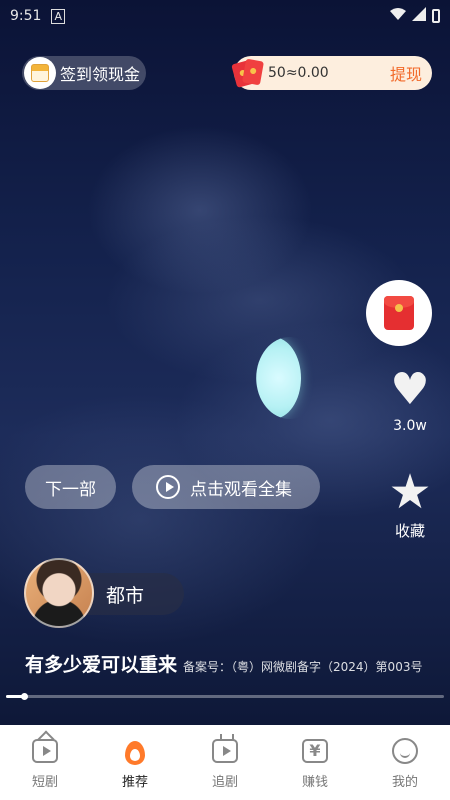 The image size is (450, 800). I want to click on like-count: 3.0w, so click(410, 426).